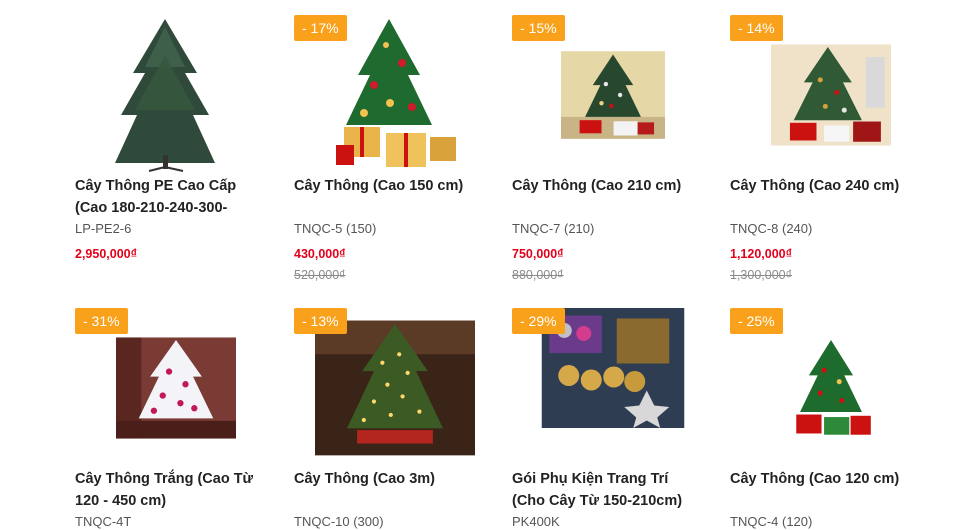 This screenshot has height=530, width=953. I want to click on discount-badge: - 17%, so click(320, 28).